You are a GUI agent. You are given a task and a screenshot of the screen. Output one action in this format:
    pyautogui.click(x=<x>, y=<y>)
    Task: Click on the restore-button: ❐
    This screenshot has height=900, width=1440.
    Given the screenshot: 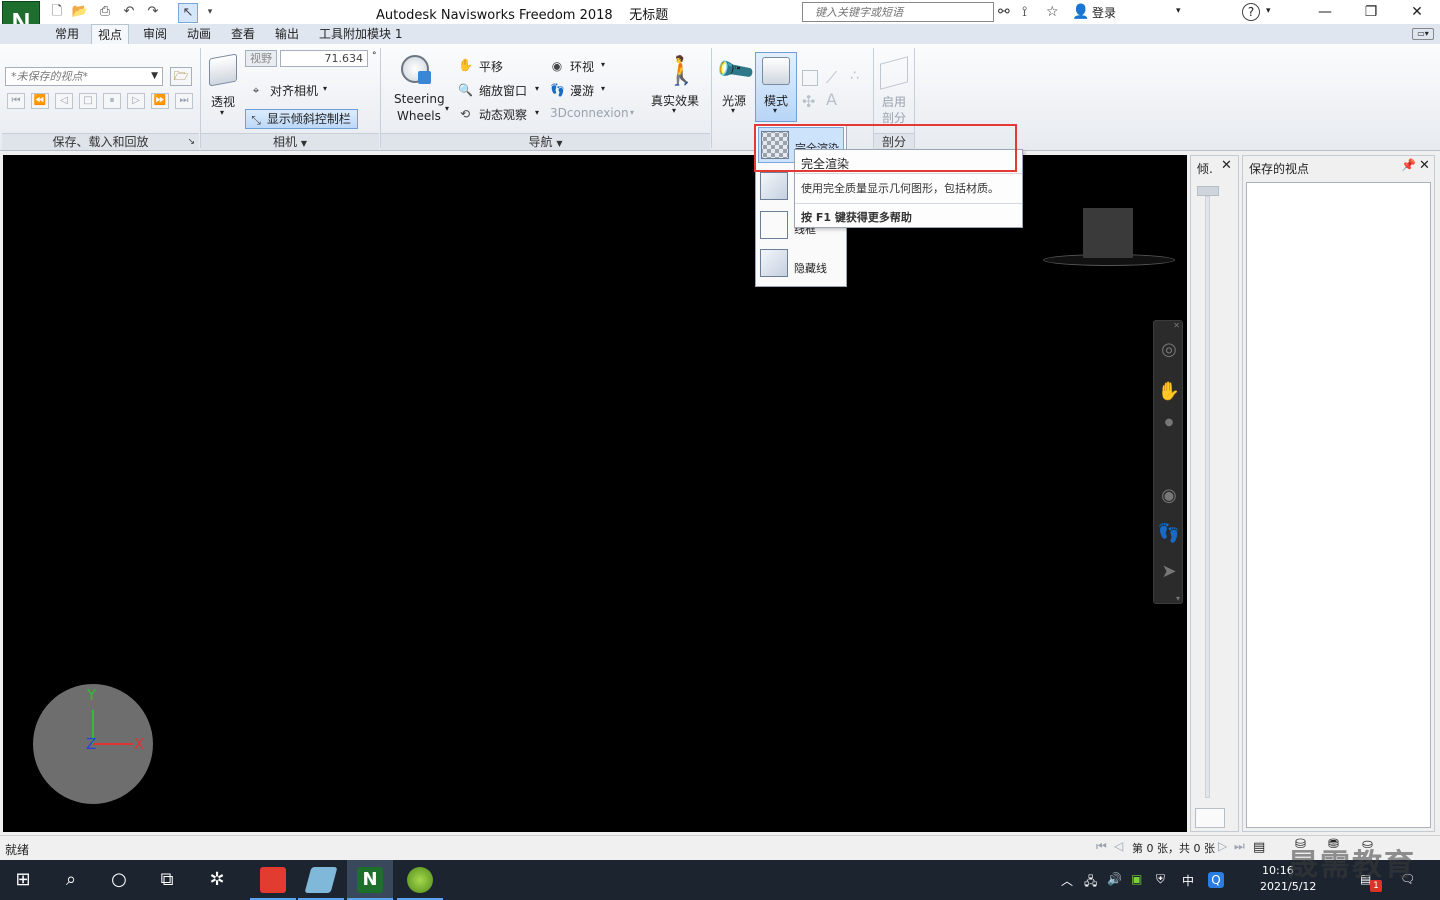 What is the action you would take?
    pyautogui.click(x=1371, y=12)
    